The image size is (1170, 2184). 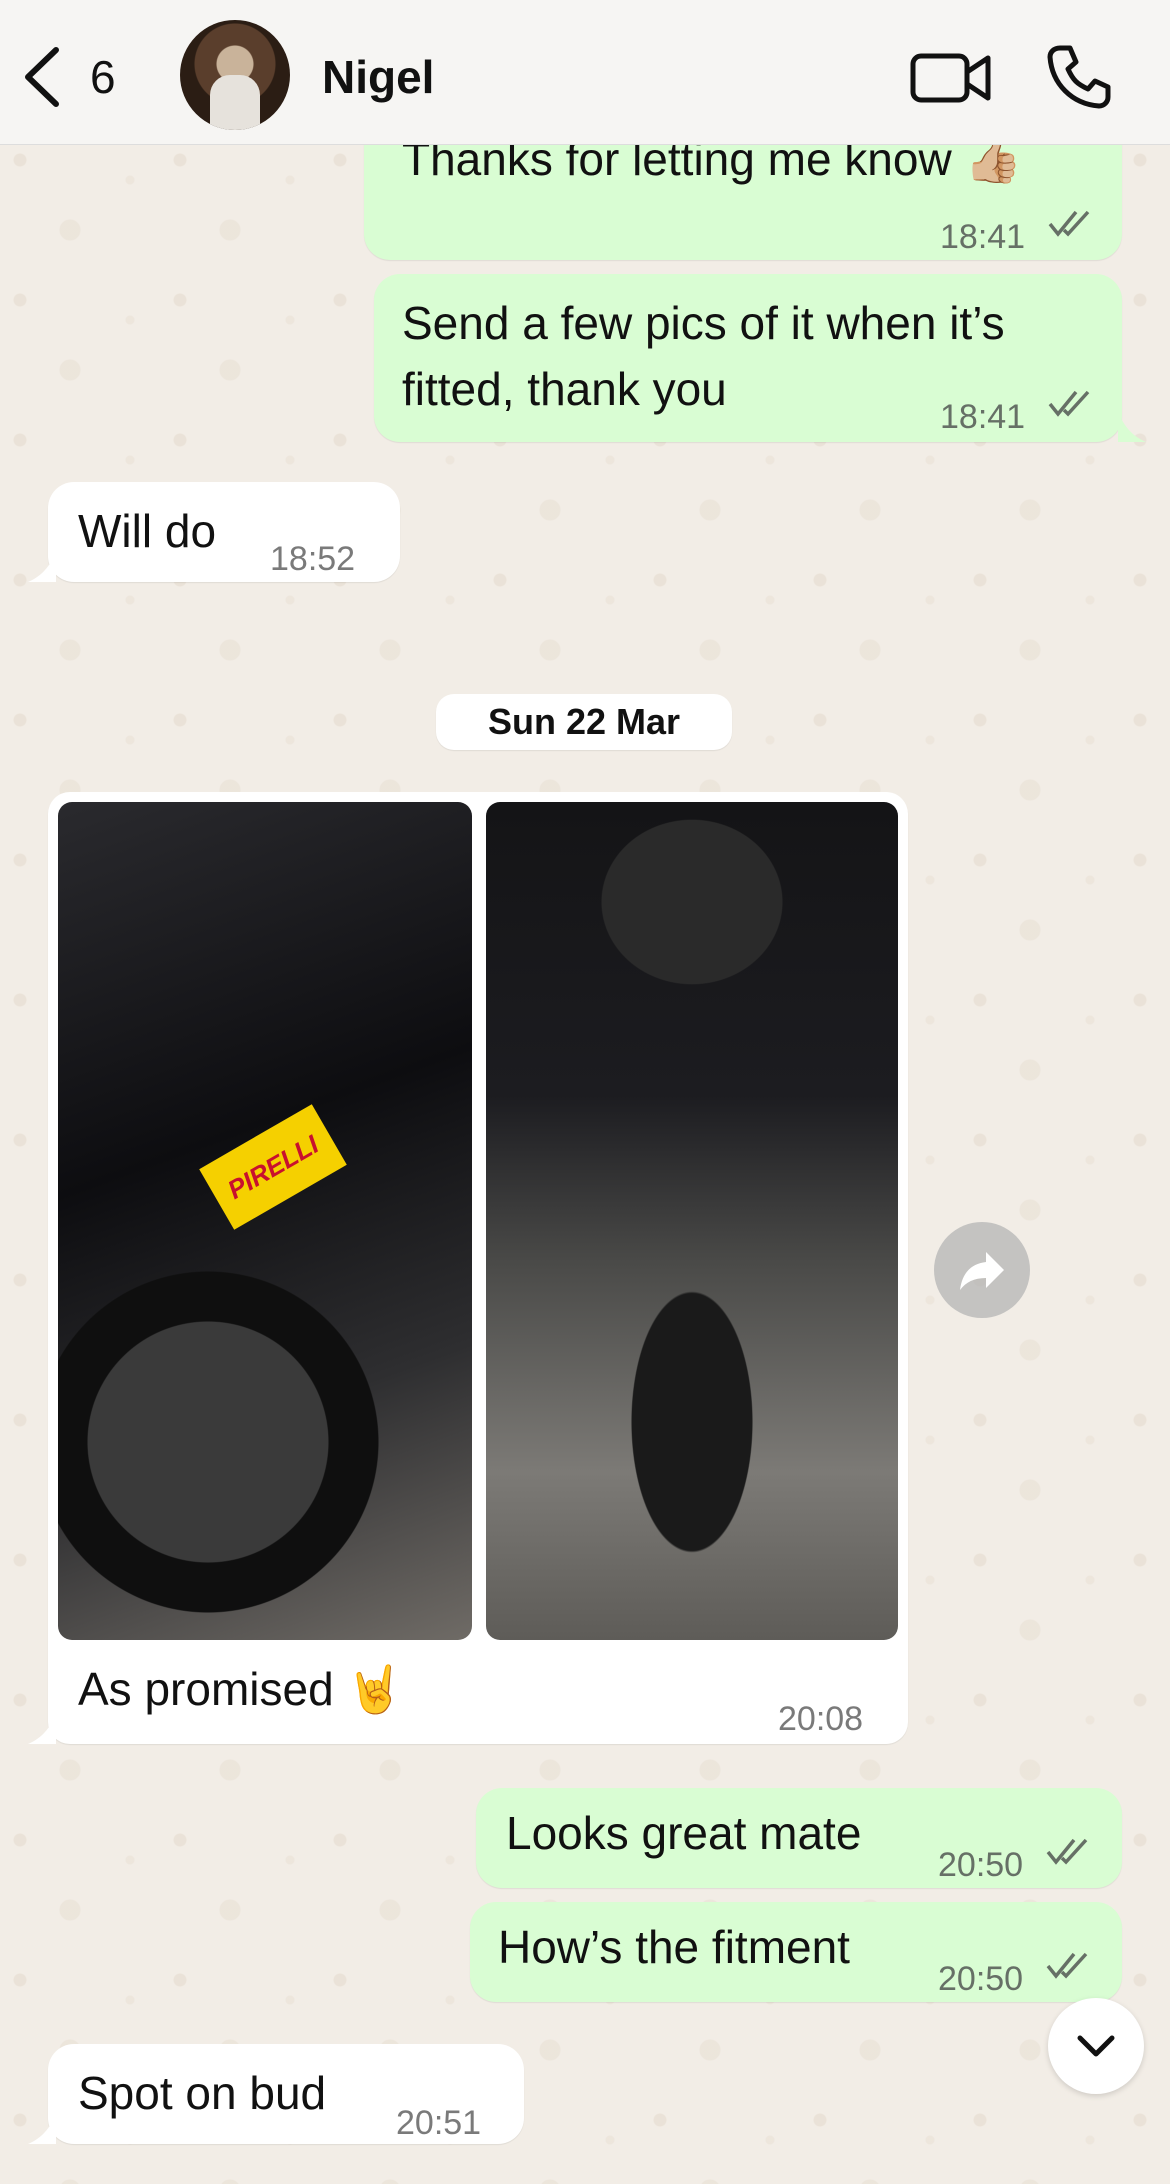 I want to click on message-time: 20:51, so click(x=439, y=2123).